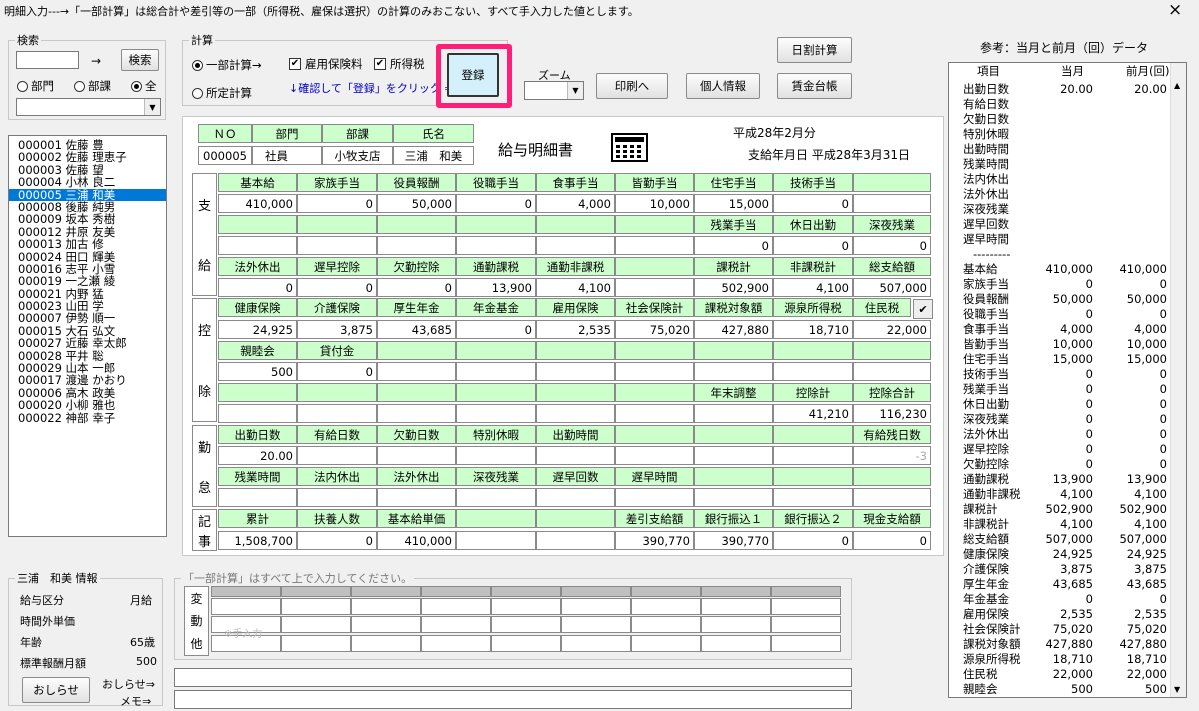 The height and width of the screenshot is (711, 1199). What do you see at coordinates (892, 287) in the screenshot?
I see `field-value-pay_v3-8: 507,000` at bounding box center [892, 287].